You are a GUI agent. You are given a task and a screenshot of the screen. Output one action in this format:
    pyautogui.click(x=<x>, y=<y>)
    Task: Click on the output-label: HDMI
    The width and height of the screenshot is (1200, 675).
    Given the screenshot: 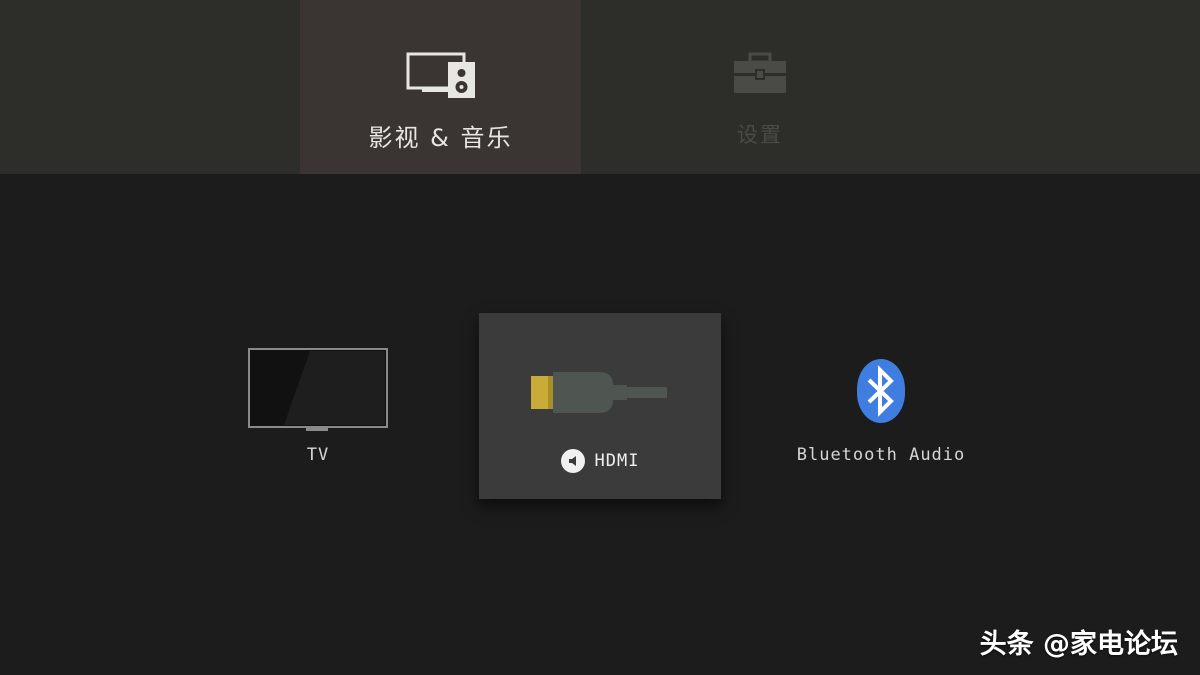 What is the action you would take?
    pyautogui.click(x=617, y=461)
    